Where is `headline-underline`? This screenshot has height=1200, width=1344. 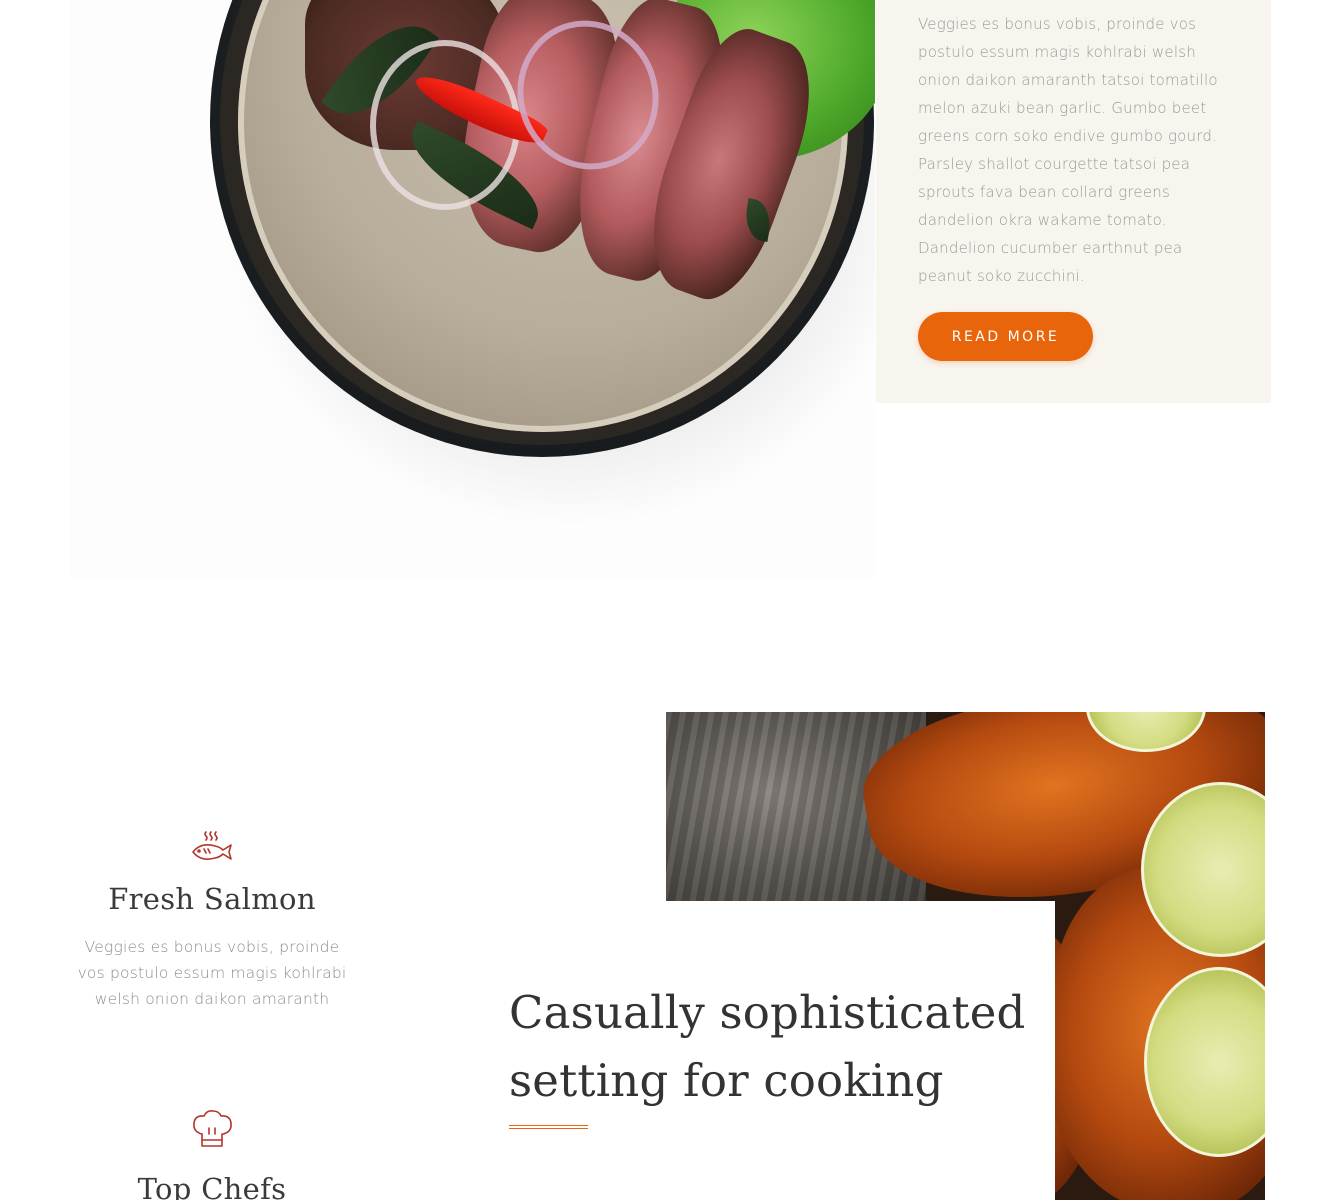 headline-underline is located at coordinates (548, 1127).